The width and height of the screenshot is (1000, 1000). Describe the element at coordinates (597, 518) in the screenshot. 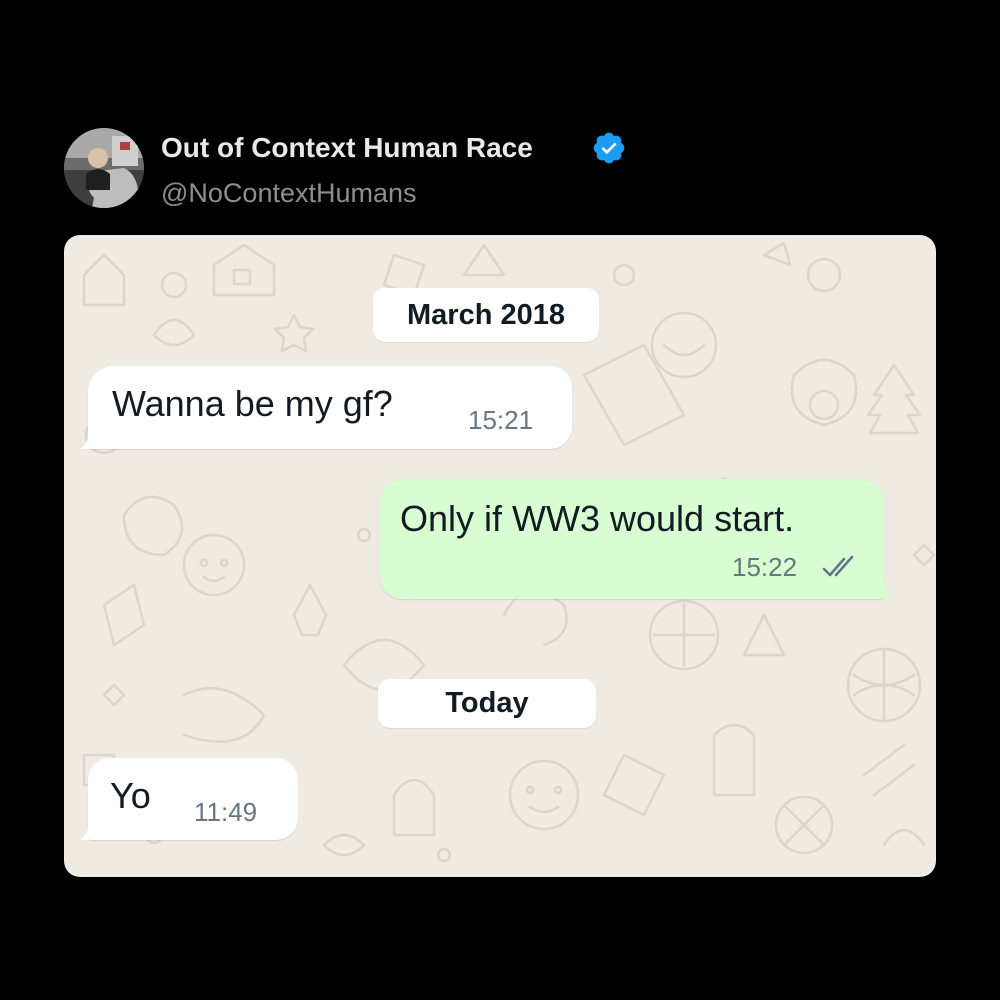

I see `message-text: Only if WW3 would start.` at that location.